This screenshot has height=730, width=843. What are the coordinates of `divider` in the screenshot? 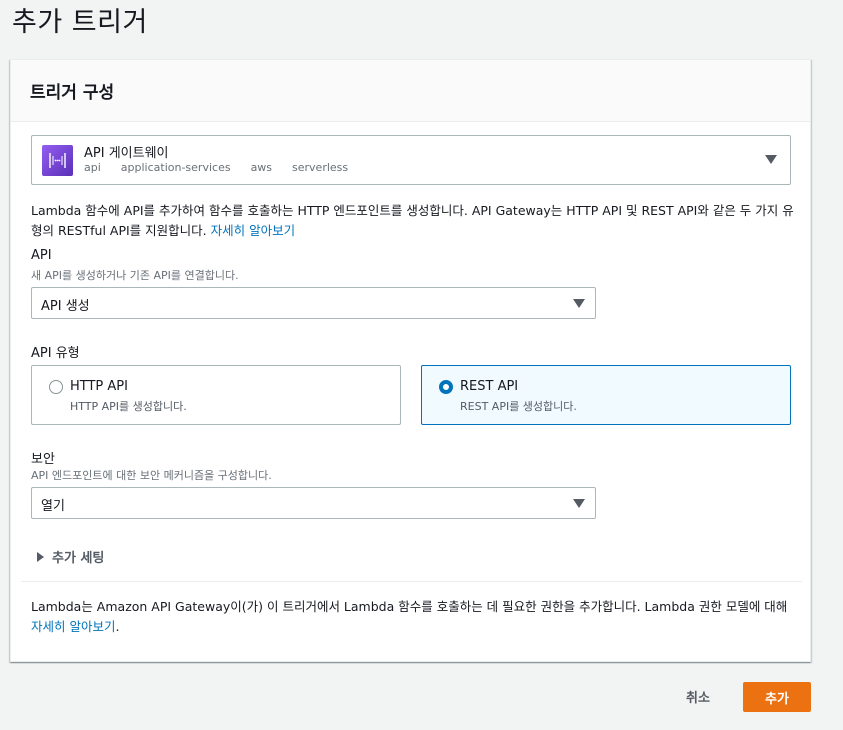 It's located at (411, 581).